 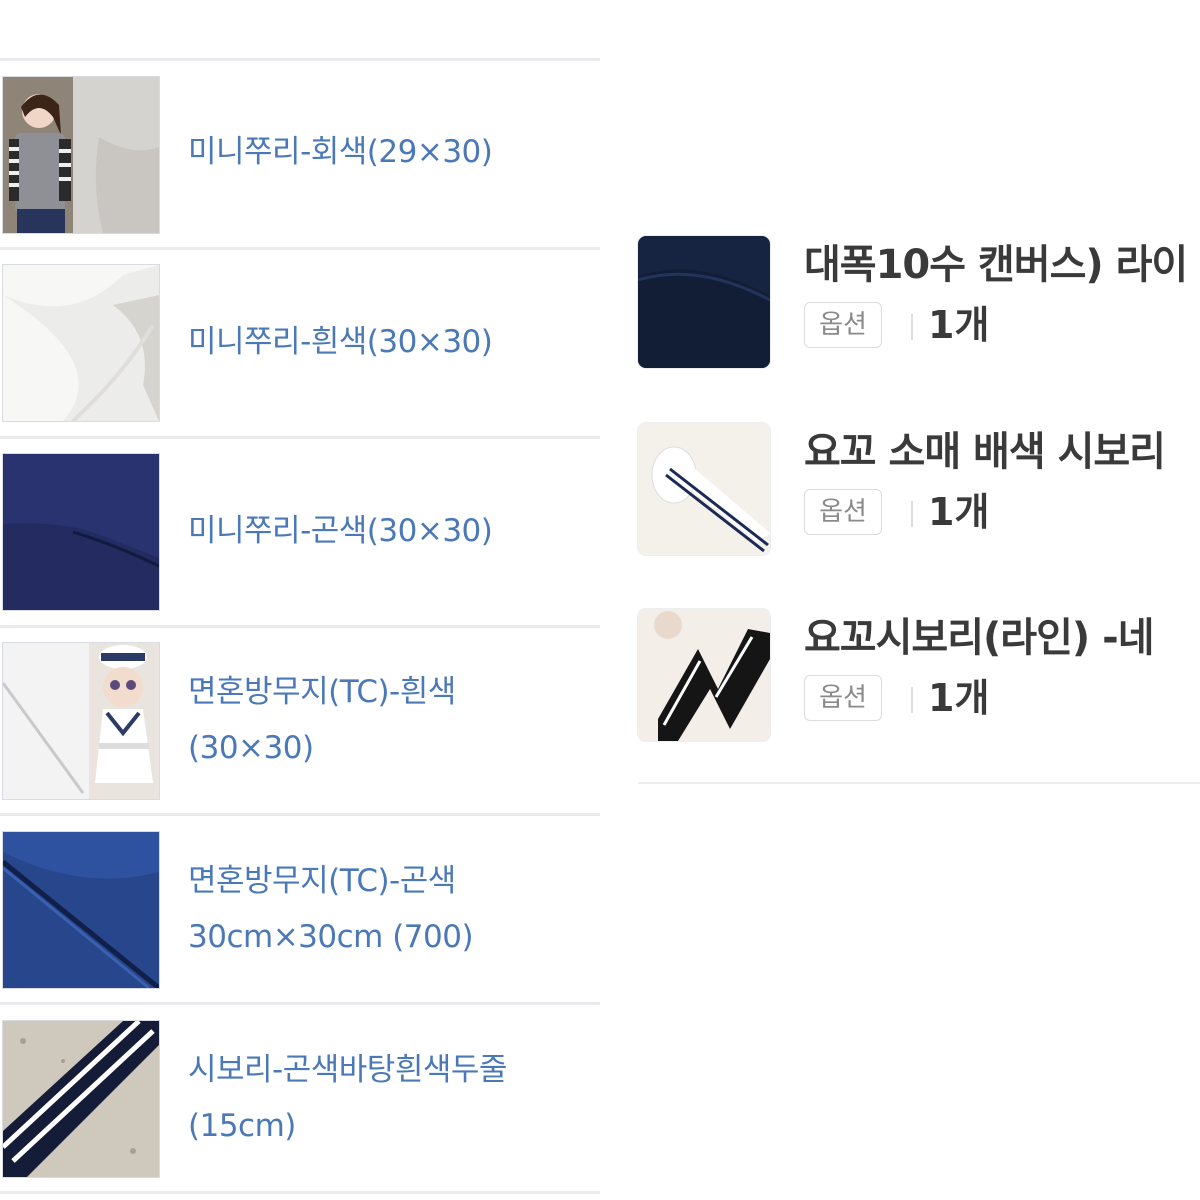 What do you see at coordinates (251, 748) in the screenshot?
I see `product-name-line: (30×30)` at bounding box center [251, 748].